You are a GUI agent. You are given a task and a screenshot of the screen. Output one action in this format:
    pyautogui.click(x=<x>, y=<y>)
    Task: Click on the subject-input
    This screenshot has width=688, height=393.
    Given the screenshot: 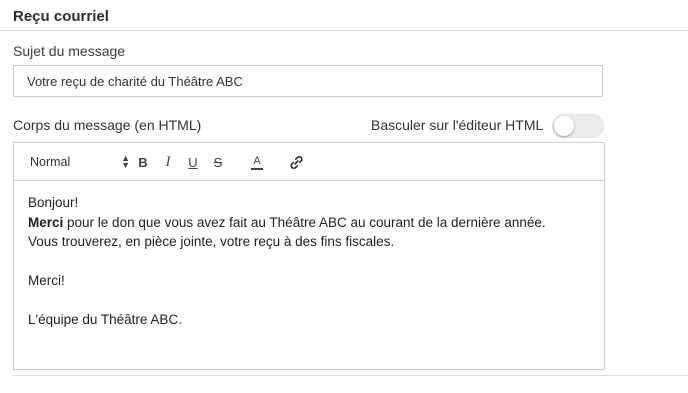 What is the action you would take?
    pyautogui.click(x=308, y=81)
    